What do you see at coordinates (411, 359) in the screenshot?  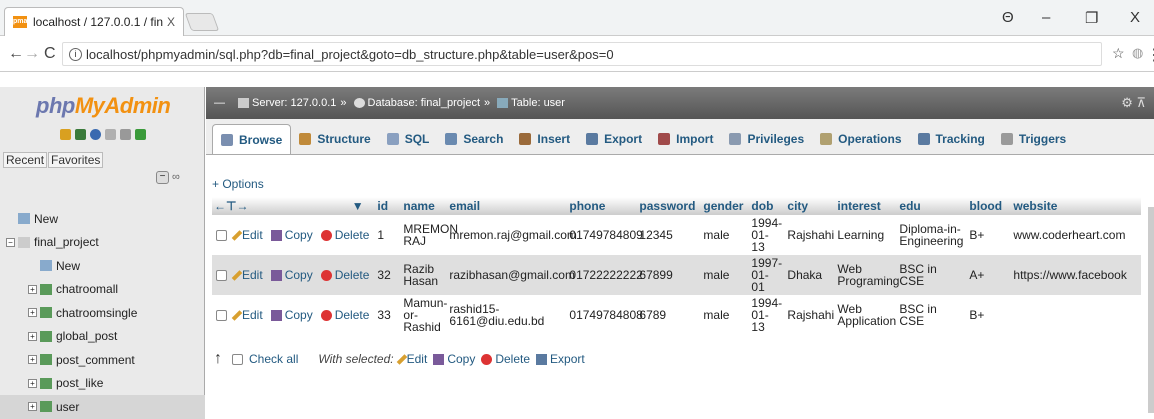 I see `bulk-edit-button: Edit` at bounding box center [411, 359].